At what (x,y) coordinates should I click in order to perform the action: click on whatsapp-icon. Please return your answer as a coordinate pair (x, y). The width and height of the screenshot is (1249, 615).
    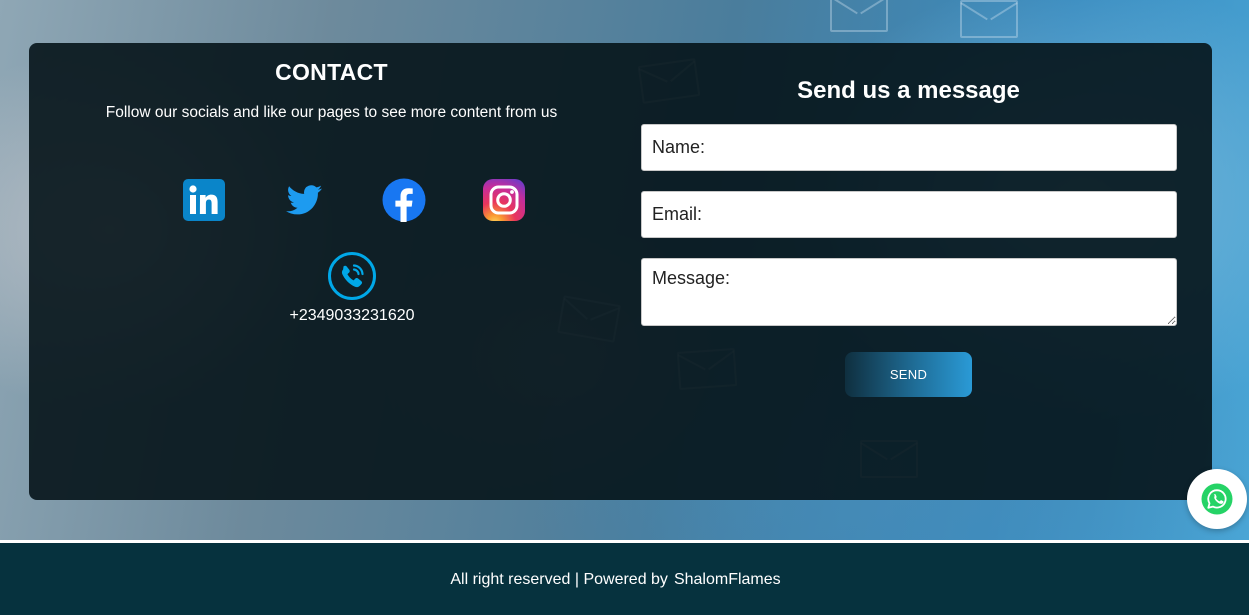
    Looking at the image, I should click on (1217, 499).